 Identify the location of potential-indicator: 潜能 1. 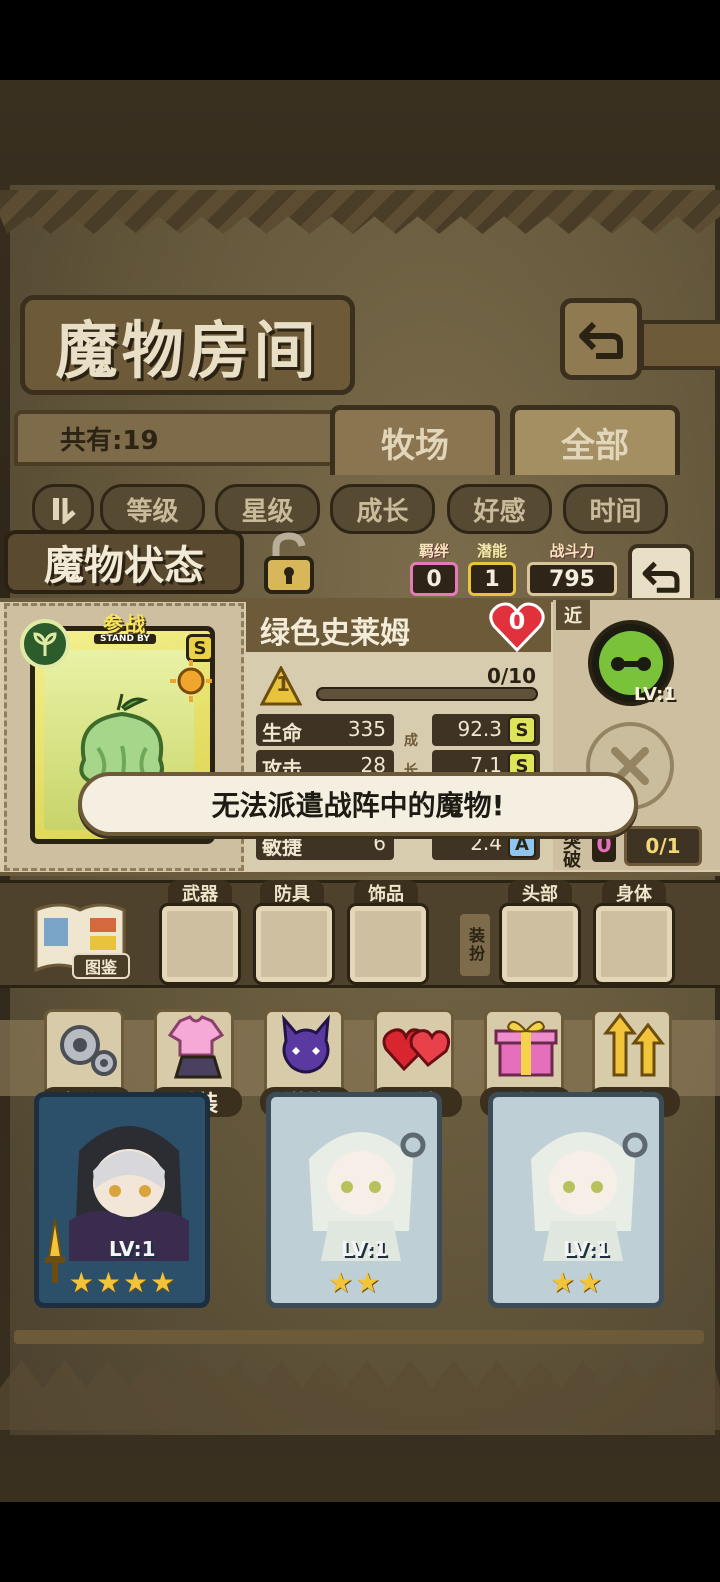
(492, 568).